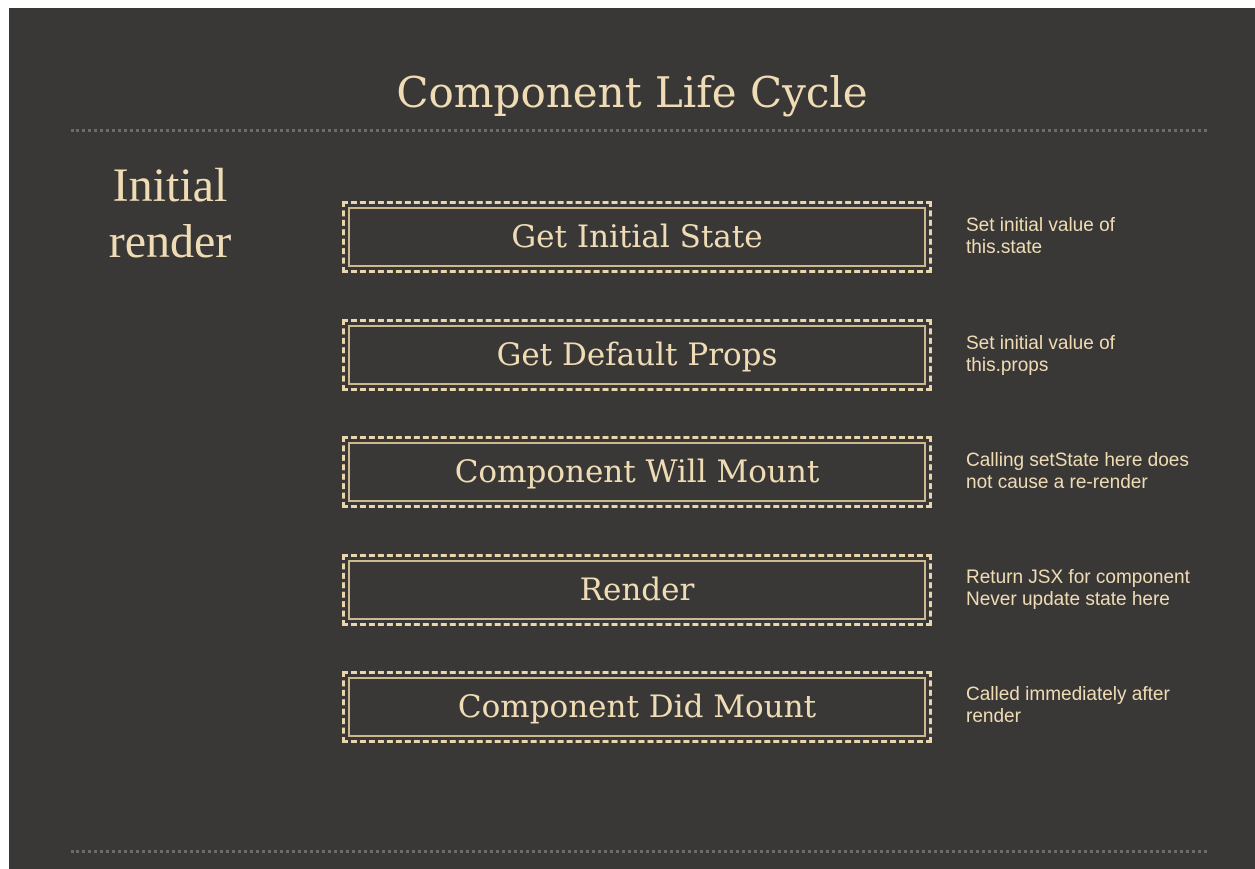 This screenshot has height=869, width=1255. What do you see at coordinates (170, 213) in the screenshot?
I see `section-label: Initial render` at bounding box center [170, 213].